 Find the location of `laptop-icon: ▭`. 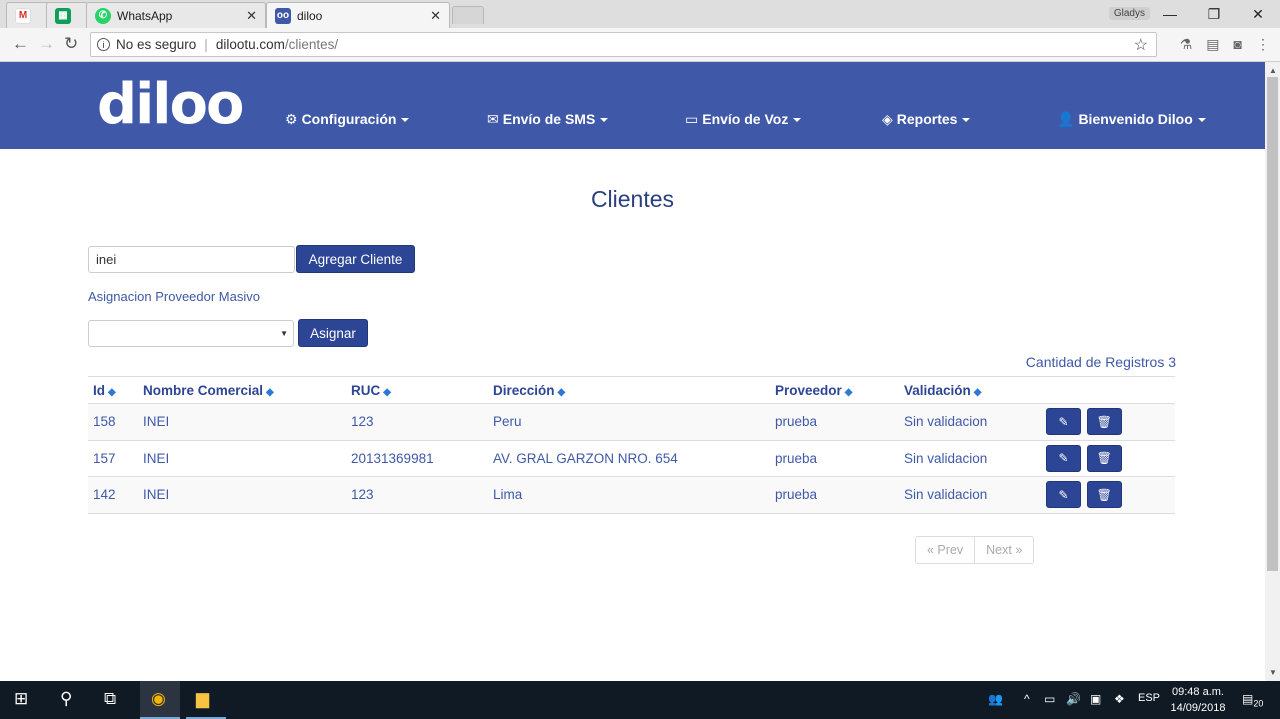

laptop-icon: ▭ is located at coordinates (692, 119).